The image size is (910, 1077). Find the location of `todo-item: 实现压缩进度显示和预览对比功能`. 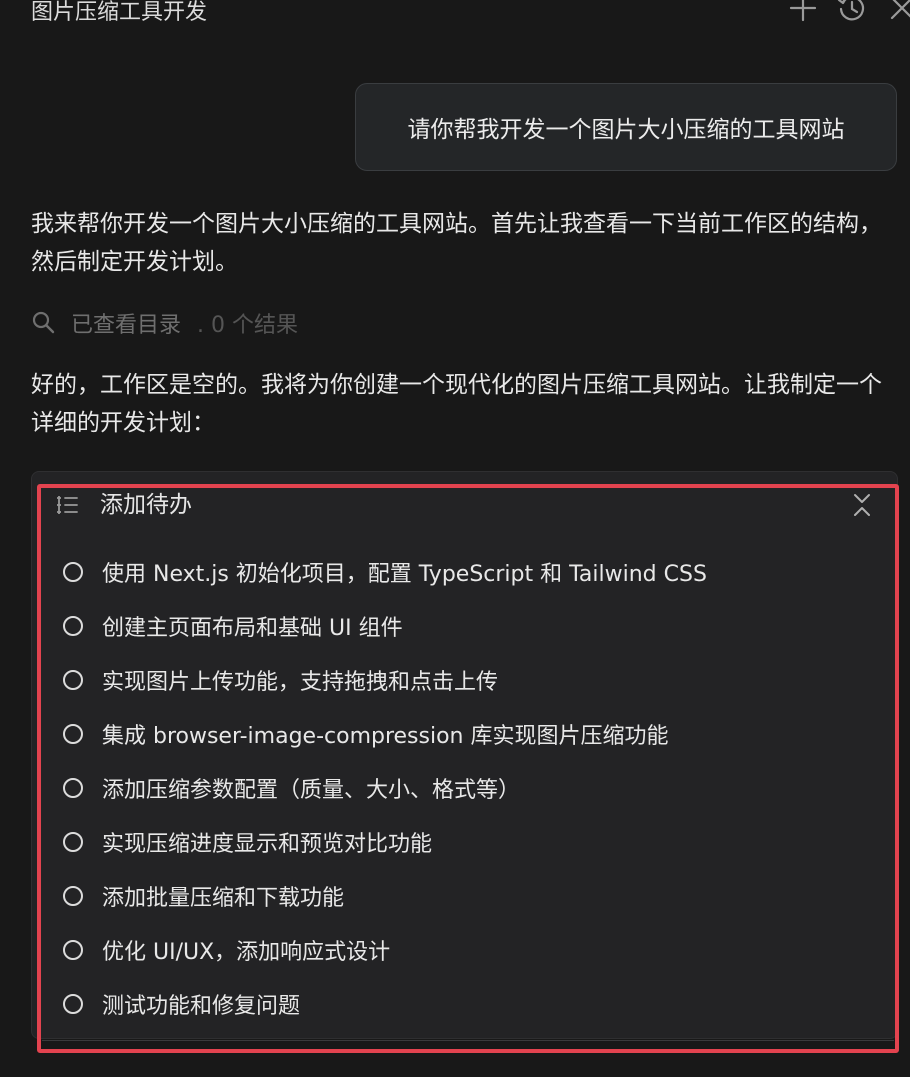

todo-item: 实现压缩进度显示和预览对比功能 is located at coordinates (385, 842).